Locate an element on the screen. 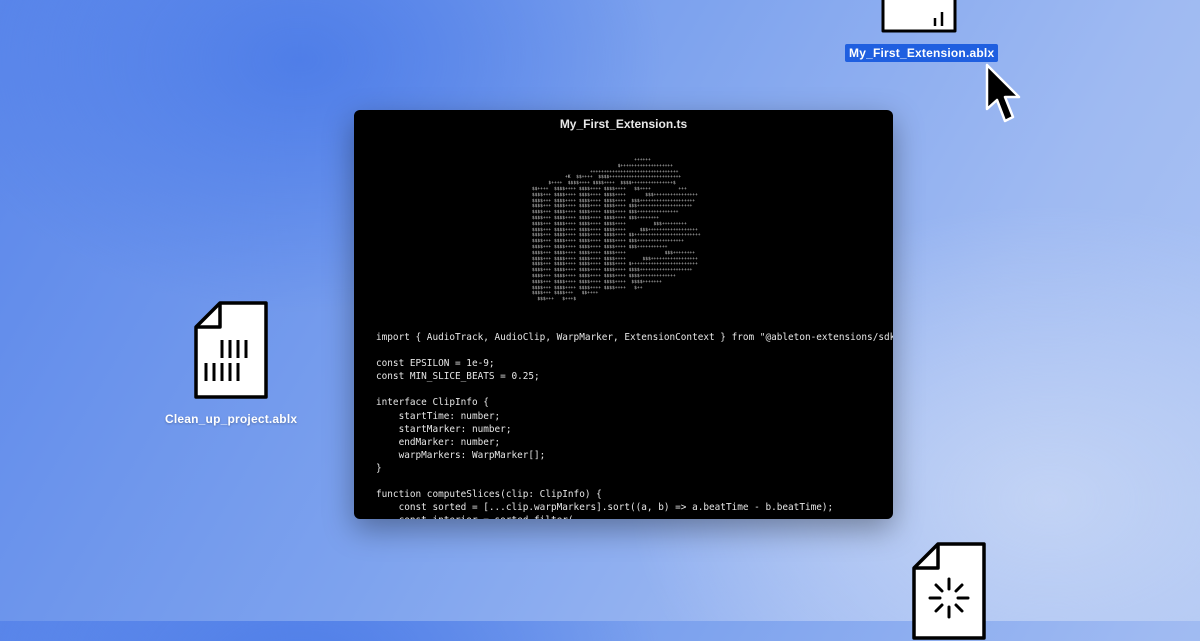  desktop-file-clean-up-project is located at coordinates (231, 350).